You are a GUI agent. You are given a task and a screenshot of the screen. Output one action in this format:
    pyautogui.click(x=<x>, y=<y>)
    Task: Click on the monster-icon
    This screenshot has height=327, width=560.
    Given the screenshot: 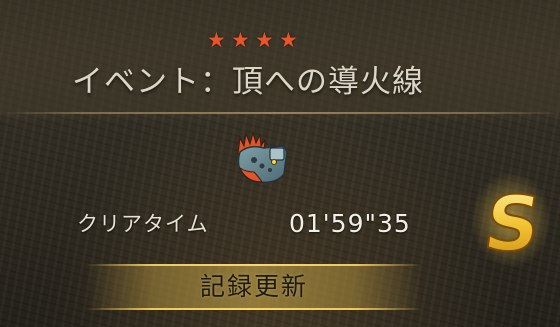 What is the action you would take?
    pyautogui.click(x=262, y=160)
    